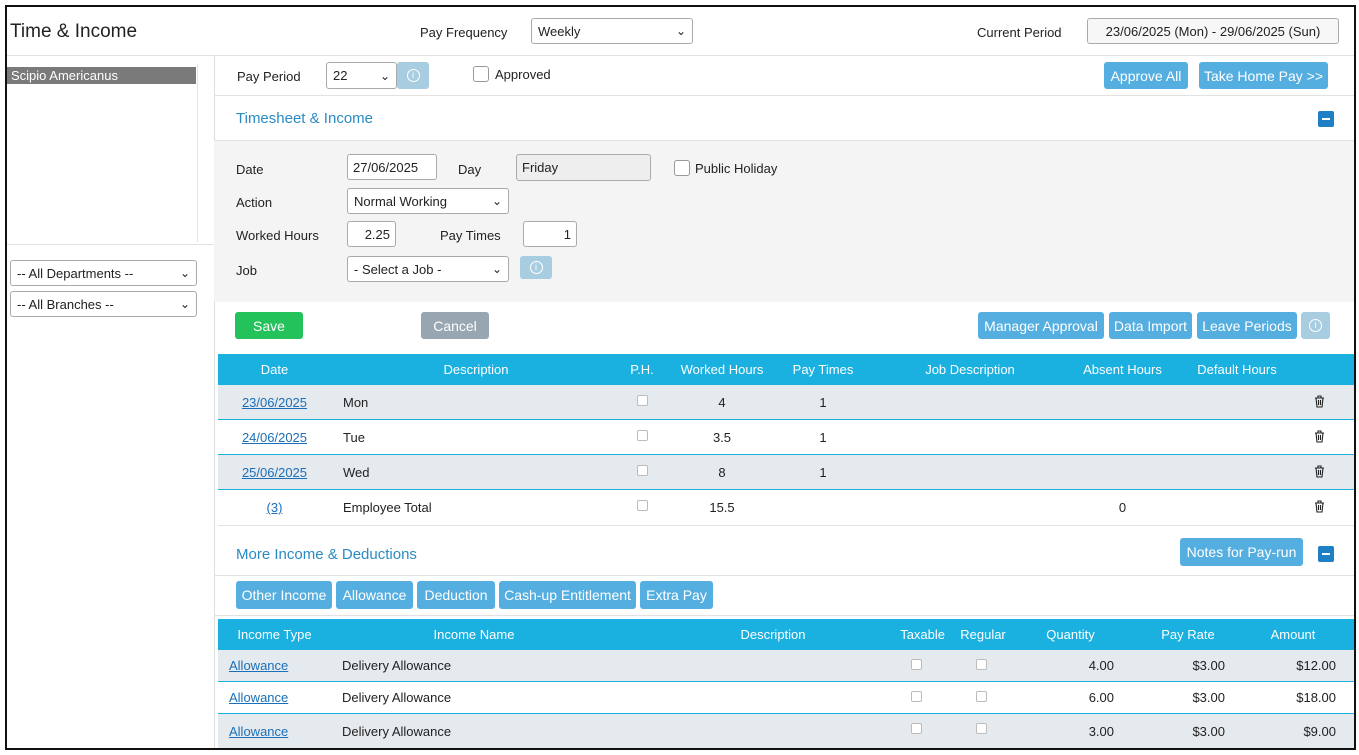 This screenshot has width=1359, height=755. What do you see at coordinates (1326, 554) in the screenshot?
I see `collapse-income-icon` at bounding box center [1326, 554].